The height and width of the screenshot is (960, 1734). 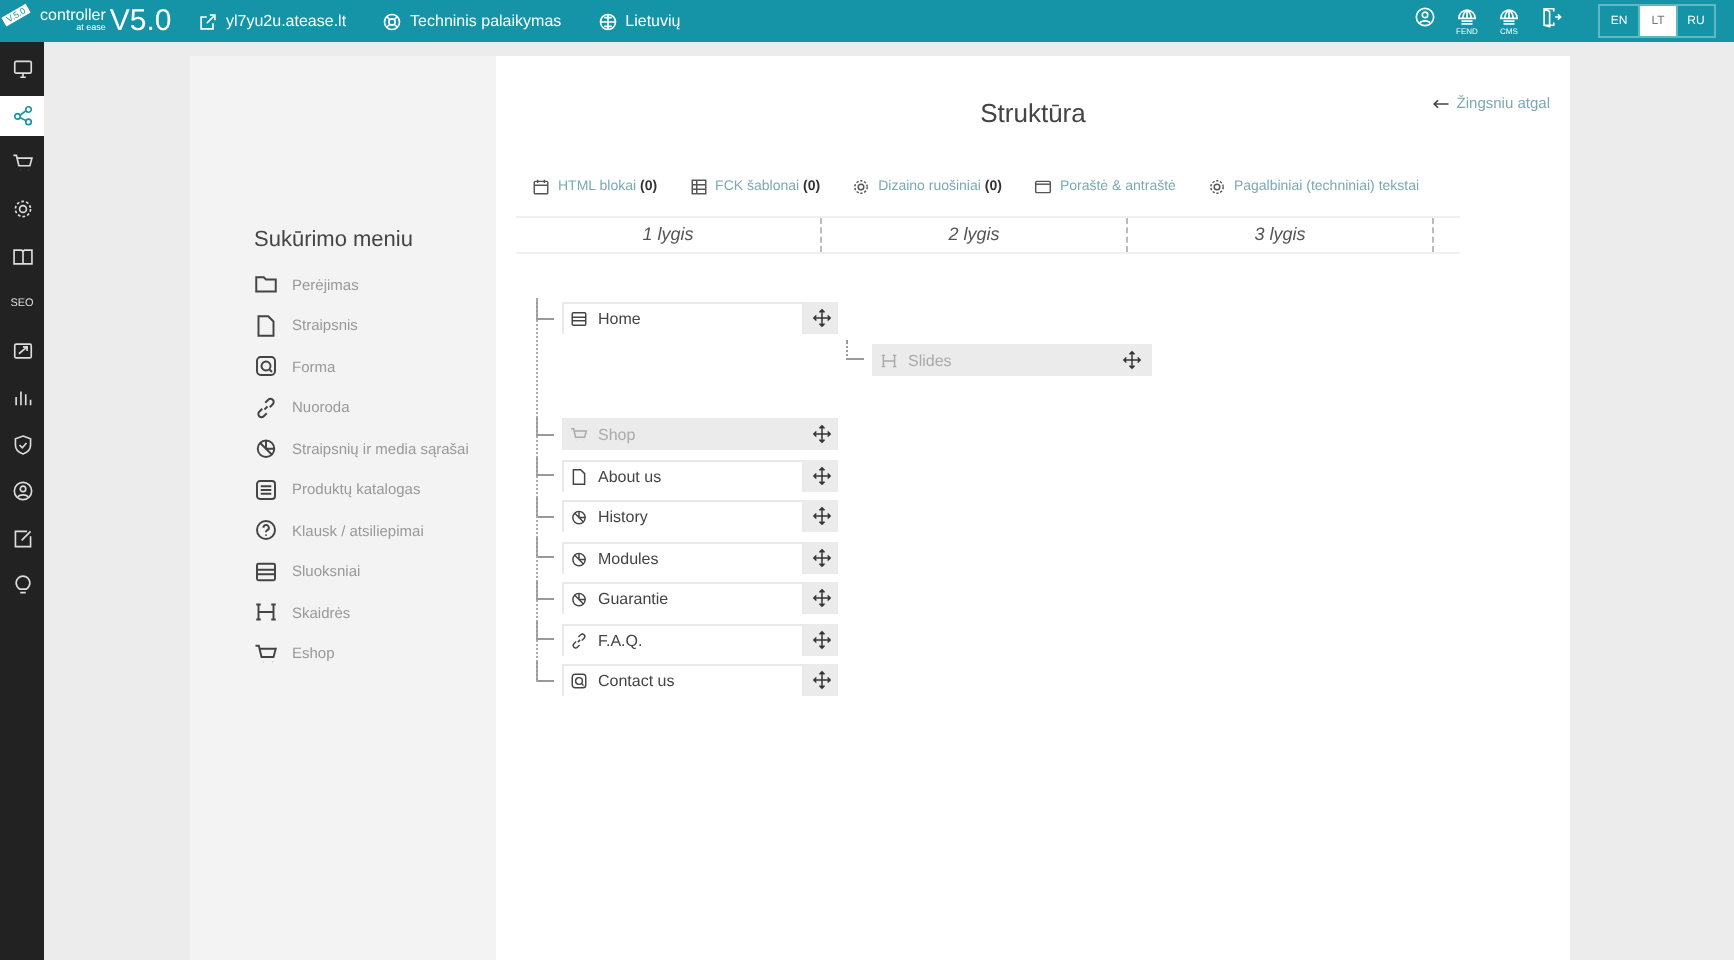 What do you see at coordinates (639, 21) in the screenshot?
I see `top-link: Lietuvių` at bounding box center [639, 21].